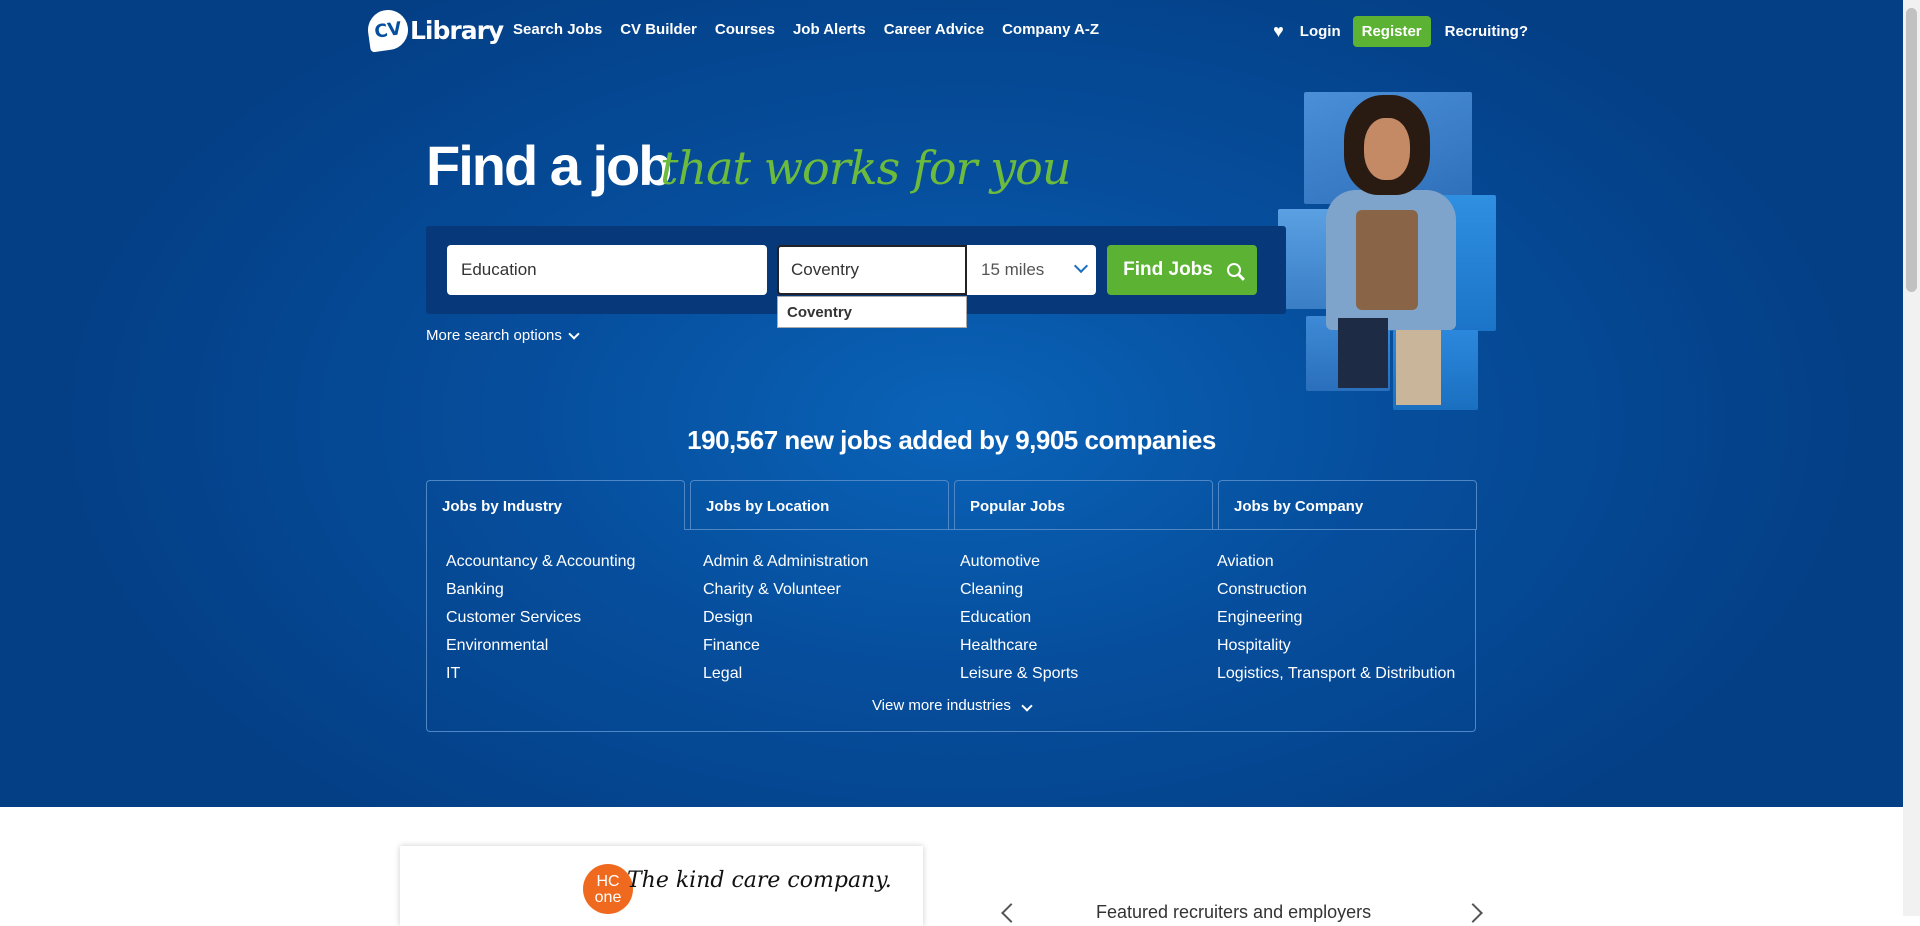 This screenshot has height=926, width=1920. What do you see at coordinates (785, 646) in the screenshot?
I see `industry-link: Finance` at bounding box center [785, 646].